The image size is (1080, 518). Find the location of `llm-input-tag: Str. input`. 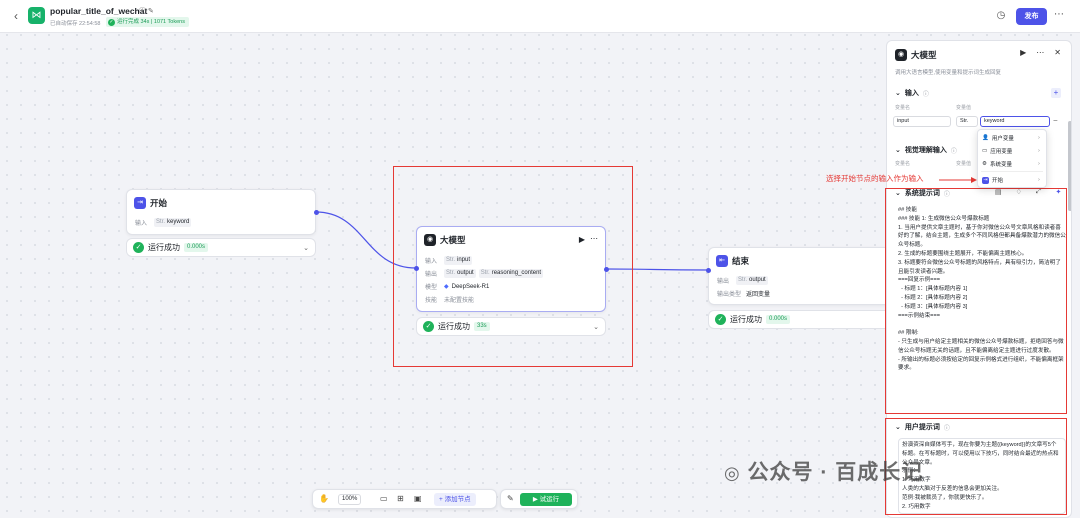

llm-input-tag: Str. input is located at coordinates (458, 260).